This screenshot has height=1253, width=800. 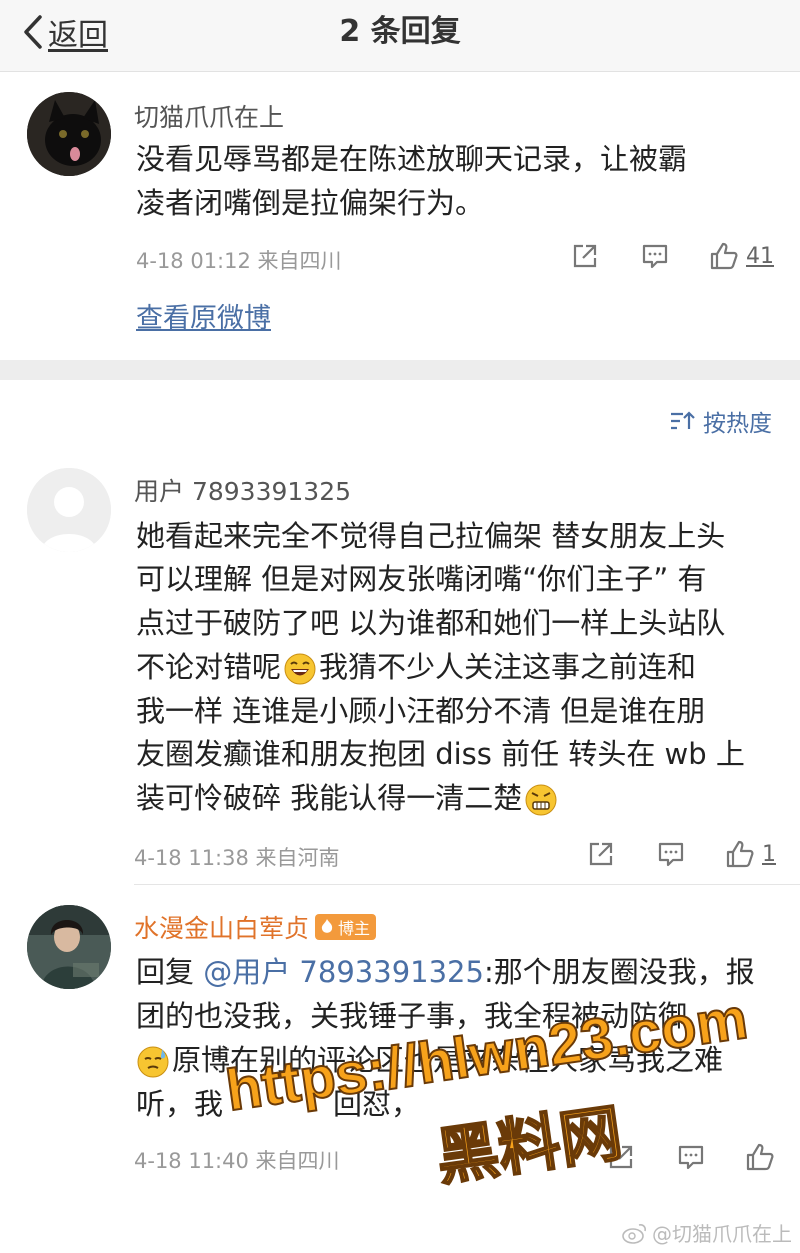 What do you see at coordinates (508, 667) in the screenshot?
I see `comment-text-segment: 我猜不少人关注这事之前连和` at bounding box center [508, 667].